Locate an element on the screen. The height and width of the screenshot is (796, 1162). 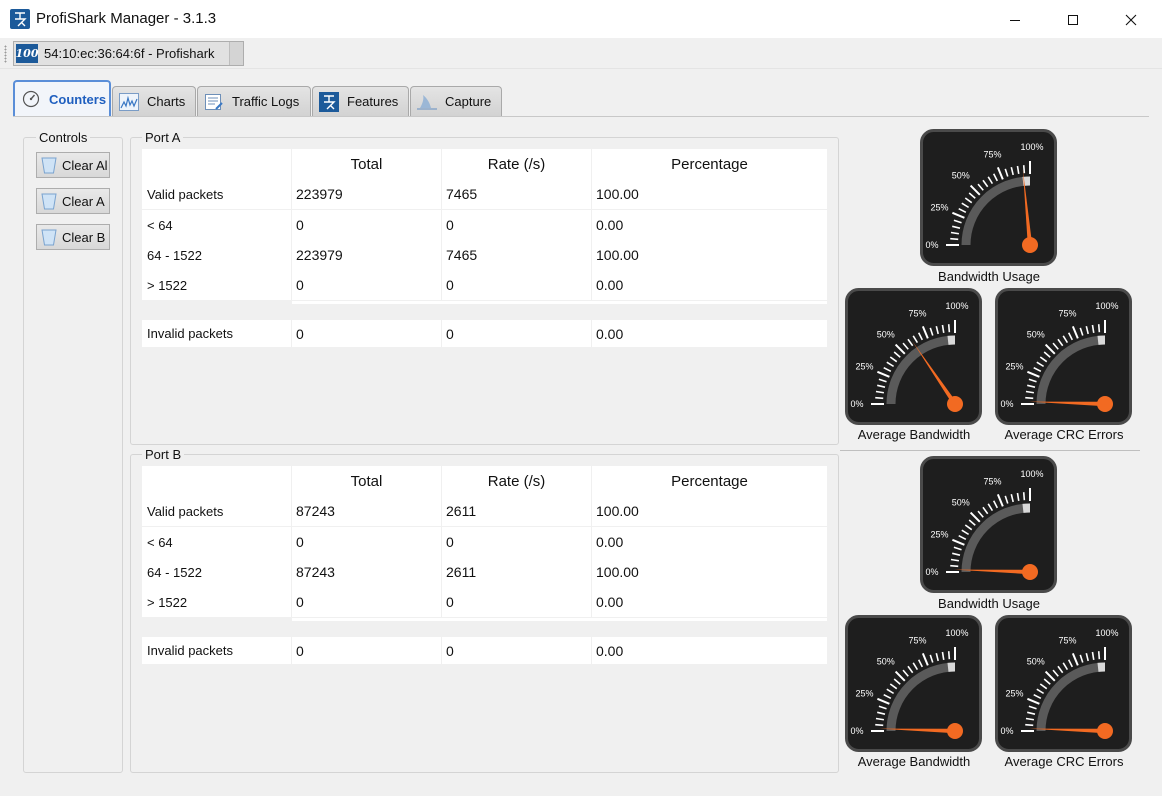
table-row: > 1522 0 0 0.00 is located at coordinates (484, 602).